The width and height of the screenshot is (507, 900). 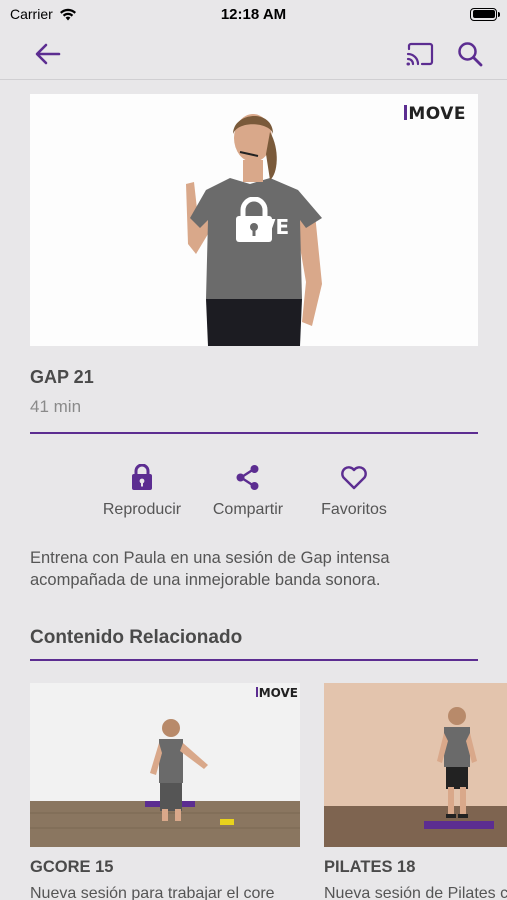 What do you see at coordinates (72, 867) in the screenshot?
I see `related-title: GCORE 15` at bounding box center [72, 867].